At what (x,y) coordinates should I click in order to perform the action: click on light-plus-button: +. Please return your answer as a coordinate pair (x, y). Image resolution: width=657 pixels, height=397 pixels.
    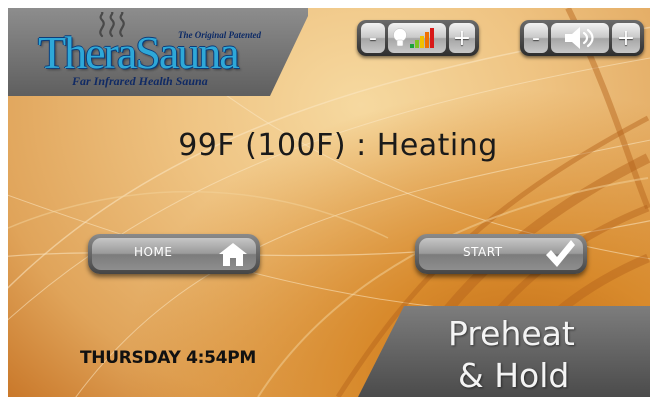
    Looking at the image, I should click on (462, 38).